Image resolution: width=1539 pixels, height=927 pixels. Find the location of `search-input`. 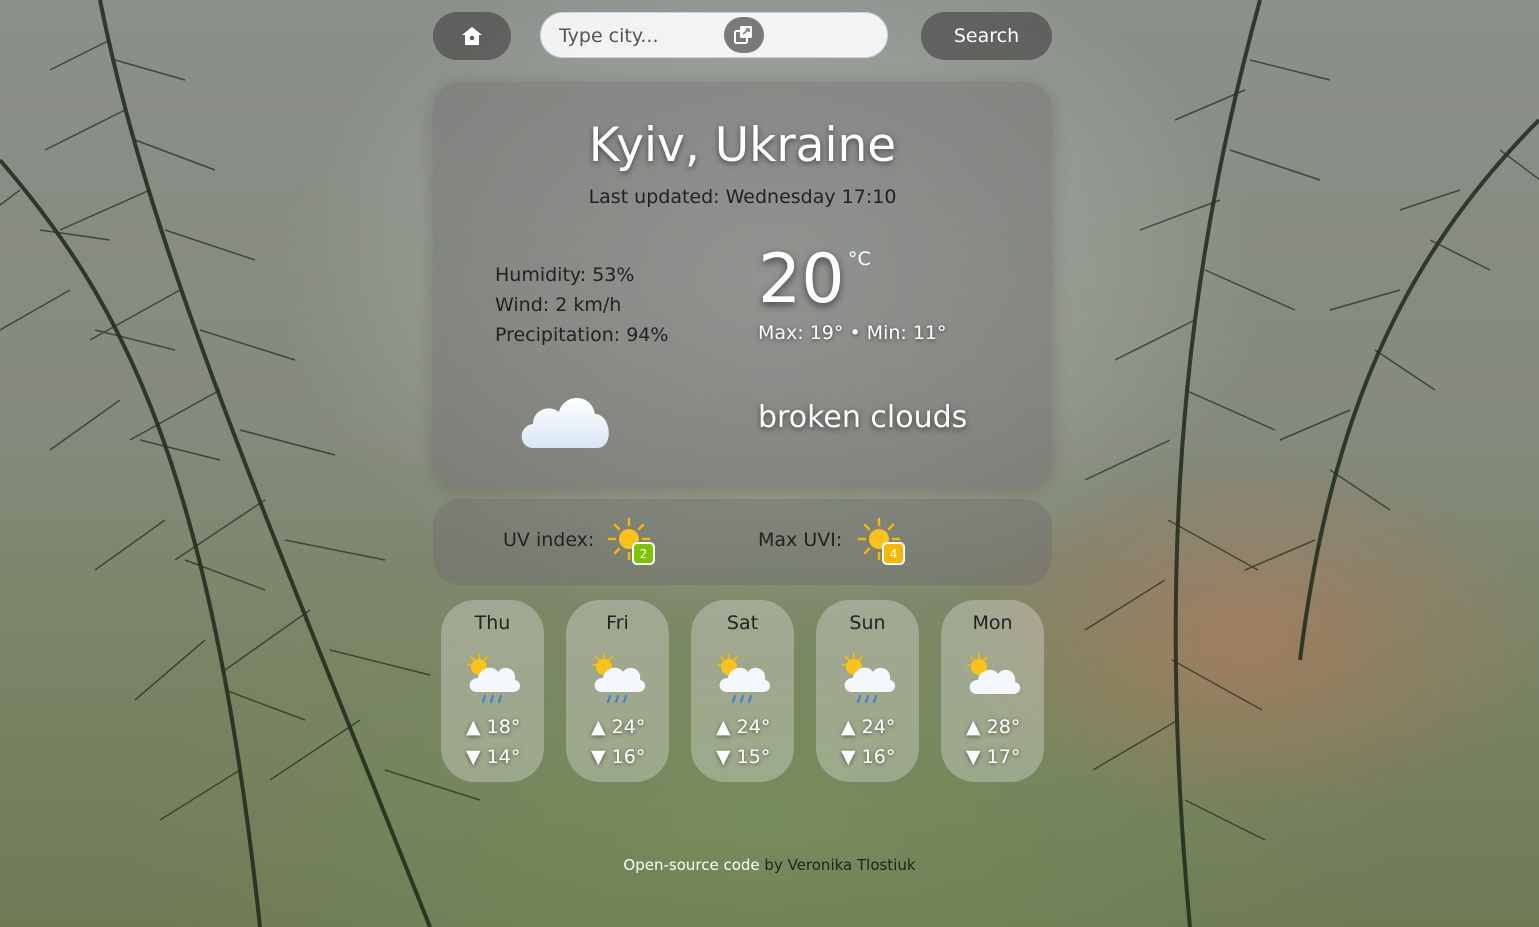

search-input is located at coordinates (679, 36).